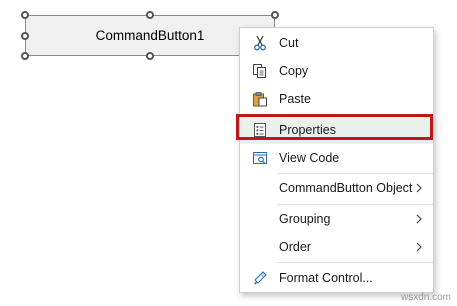 This screenshot has width=457, height=306. What do you see at coordinates (260, 71) in the screenshot?
I see `copy-icon` at bounding box center [260, 71].